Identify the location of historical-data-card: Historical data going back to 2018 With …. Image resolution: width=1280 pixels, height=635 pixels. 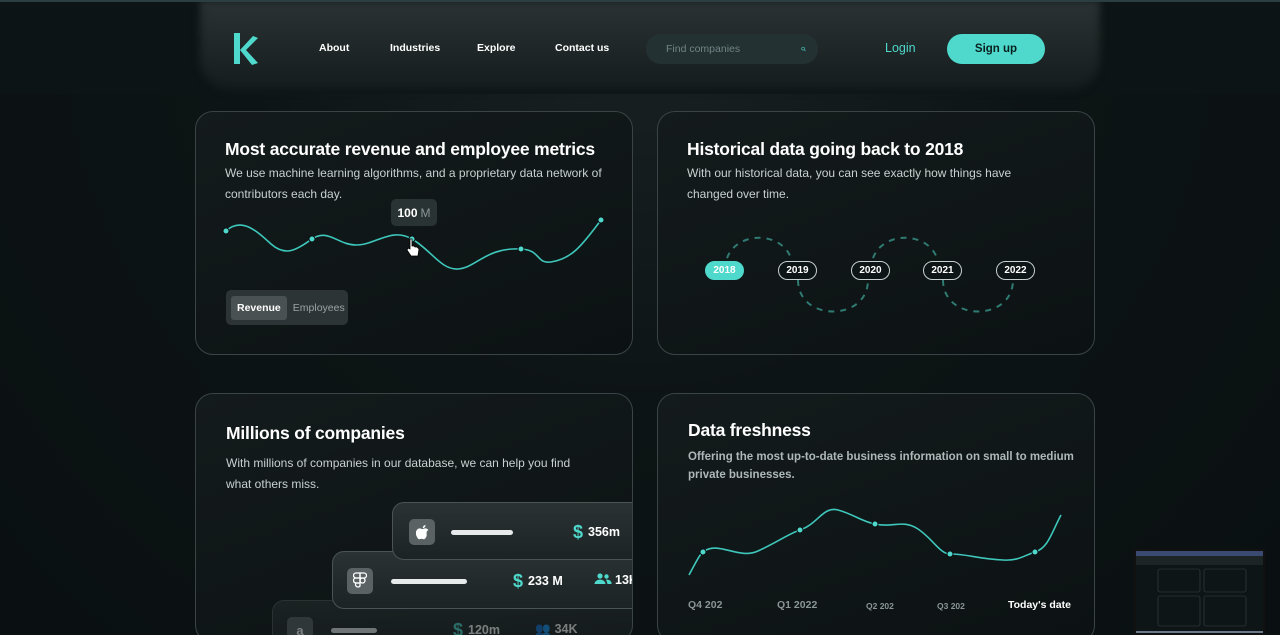
(876, 233).